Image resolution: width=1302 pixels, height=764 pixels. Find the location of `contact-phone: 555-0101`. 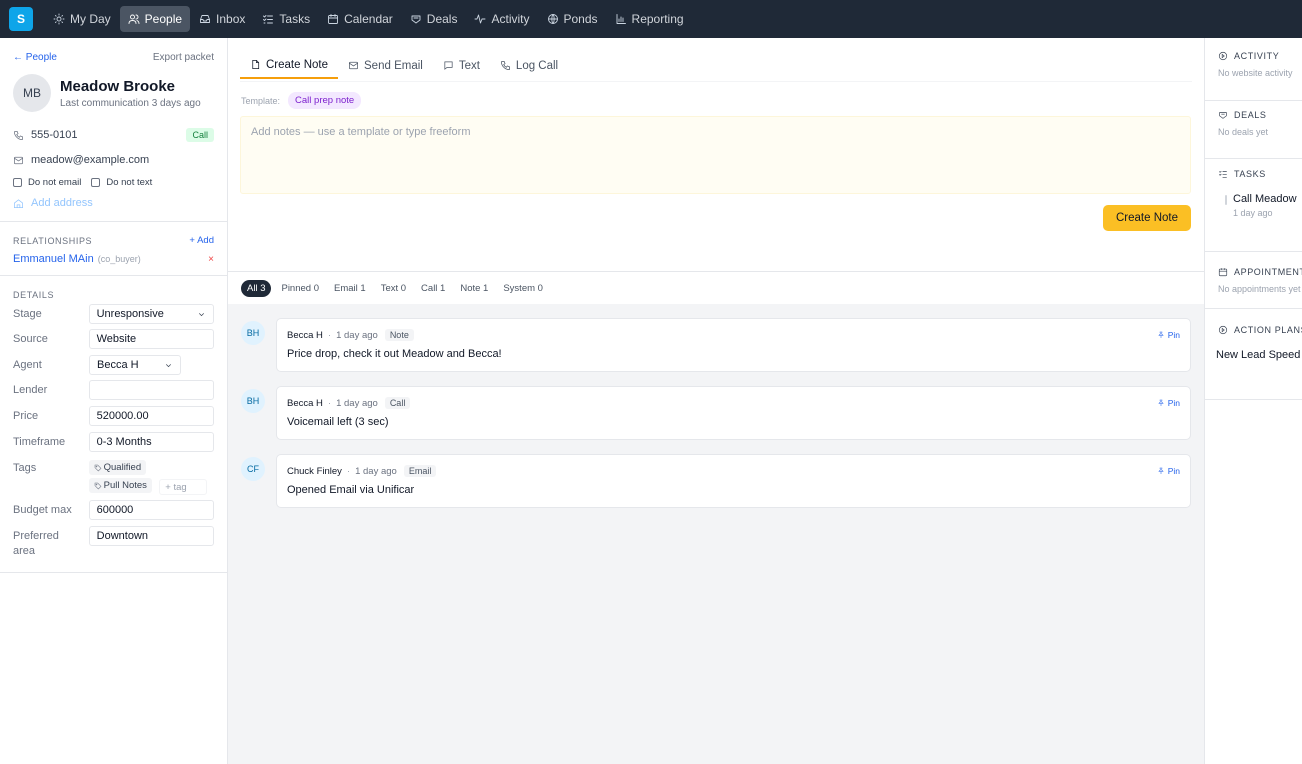

contact-phone: 555-0101 is located at coordinates (54, 135).